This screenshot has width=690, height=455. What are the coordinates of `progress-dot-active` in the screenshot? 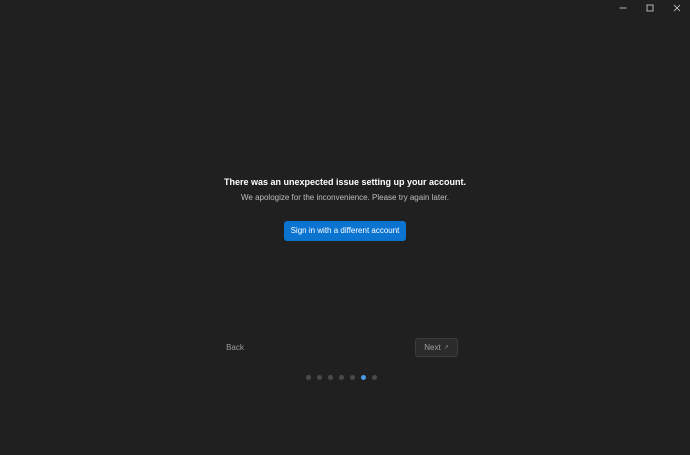 It's located at (363, 377).